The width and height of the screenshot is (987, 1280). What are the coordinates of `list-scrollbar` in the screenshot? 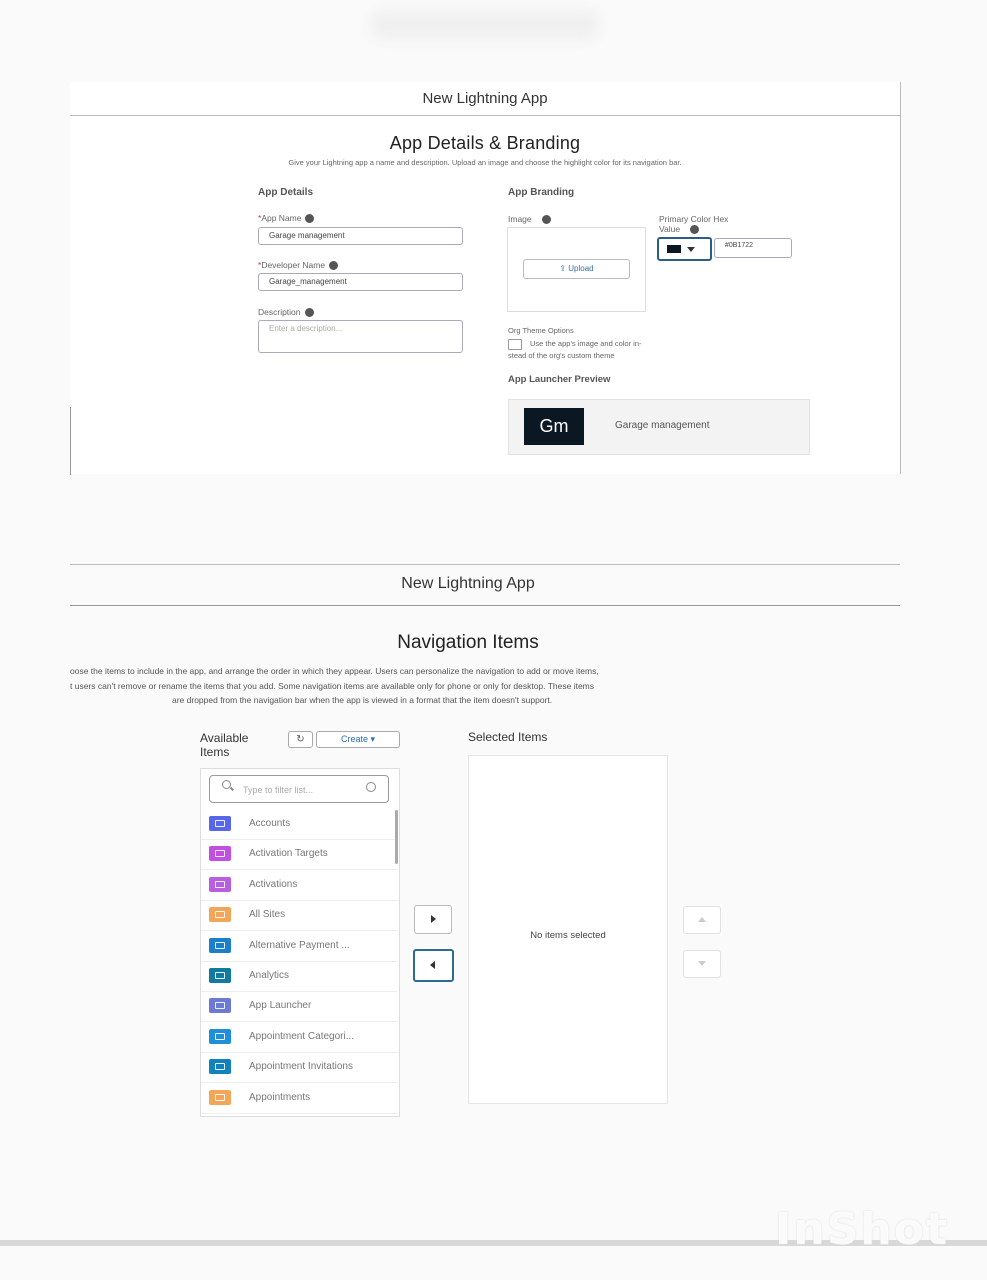 It's located at (396, 837).